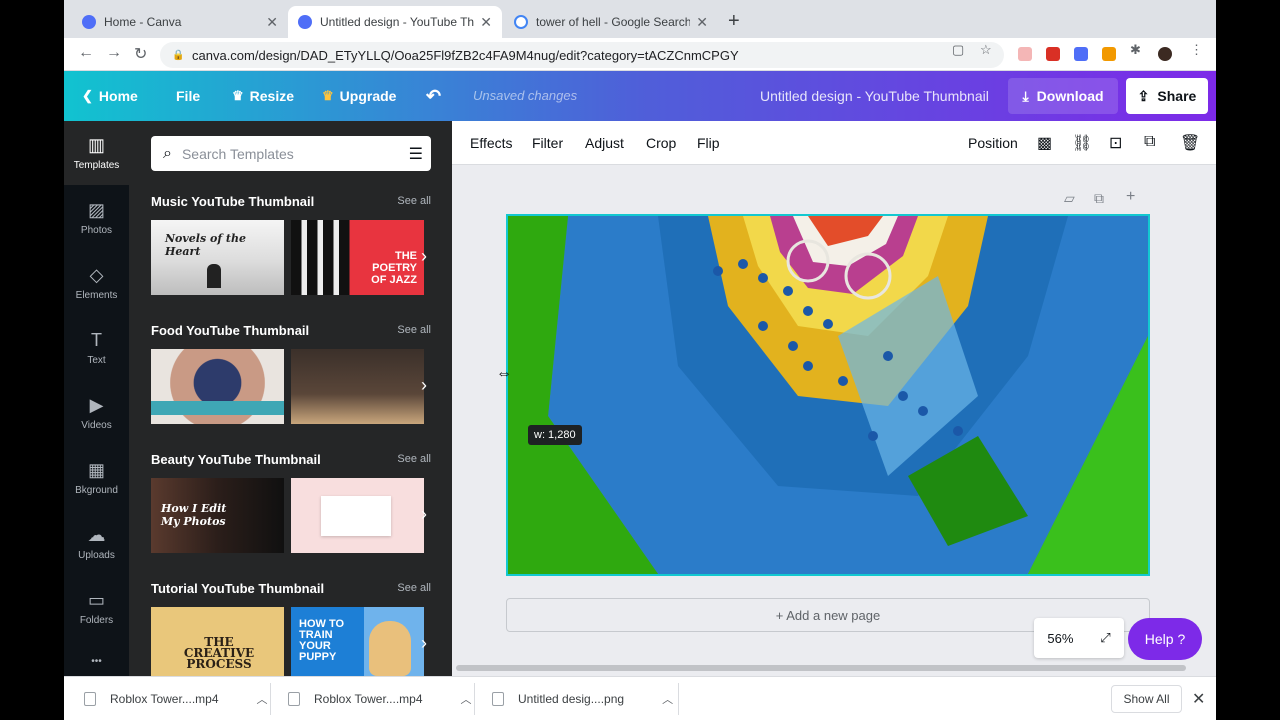  What do you see at coordinates (708, 143) in the screenshot?
I see `flip-button: Flip` at bounding box center [708, 143].